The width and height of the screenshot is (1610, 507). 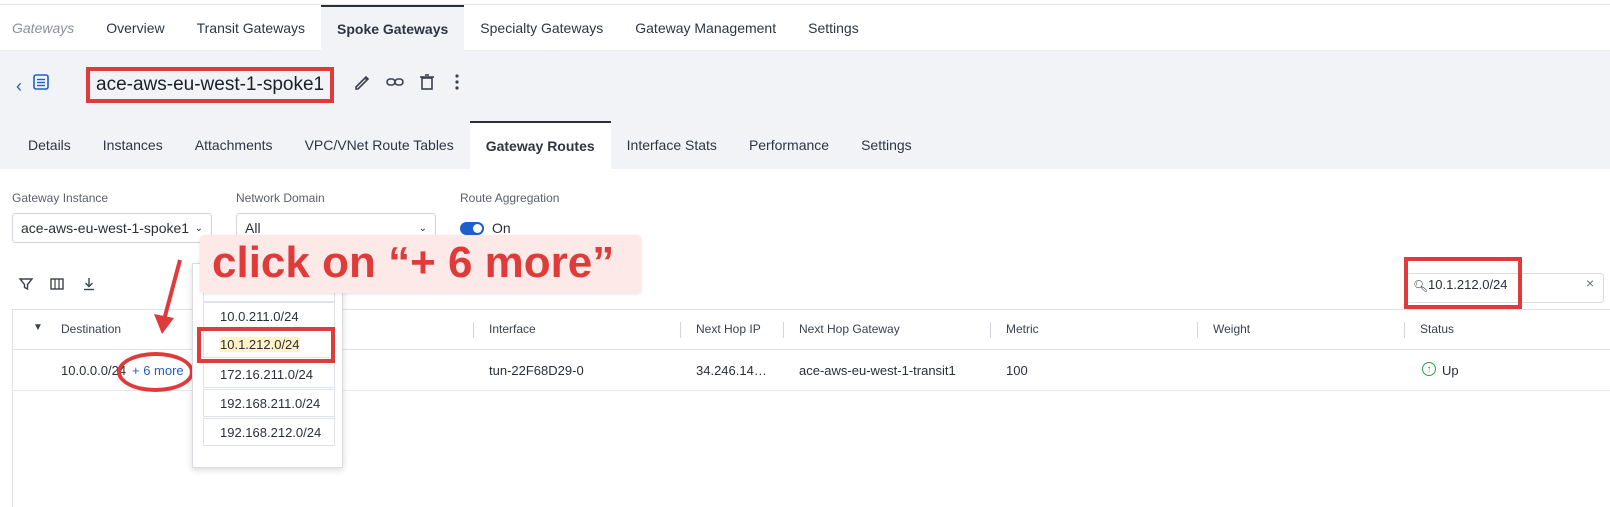 I want to click on col-status: Status, so click(x=1437, y=329).